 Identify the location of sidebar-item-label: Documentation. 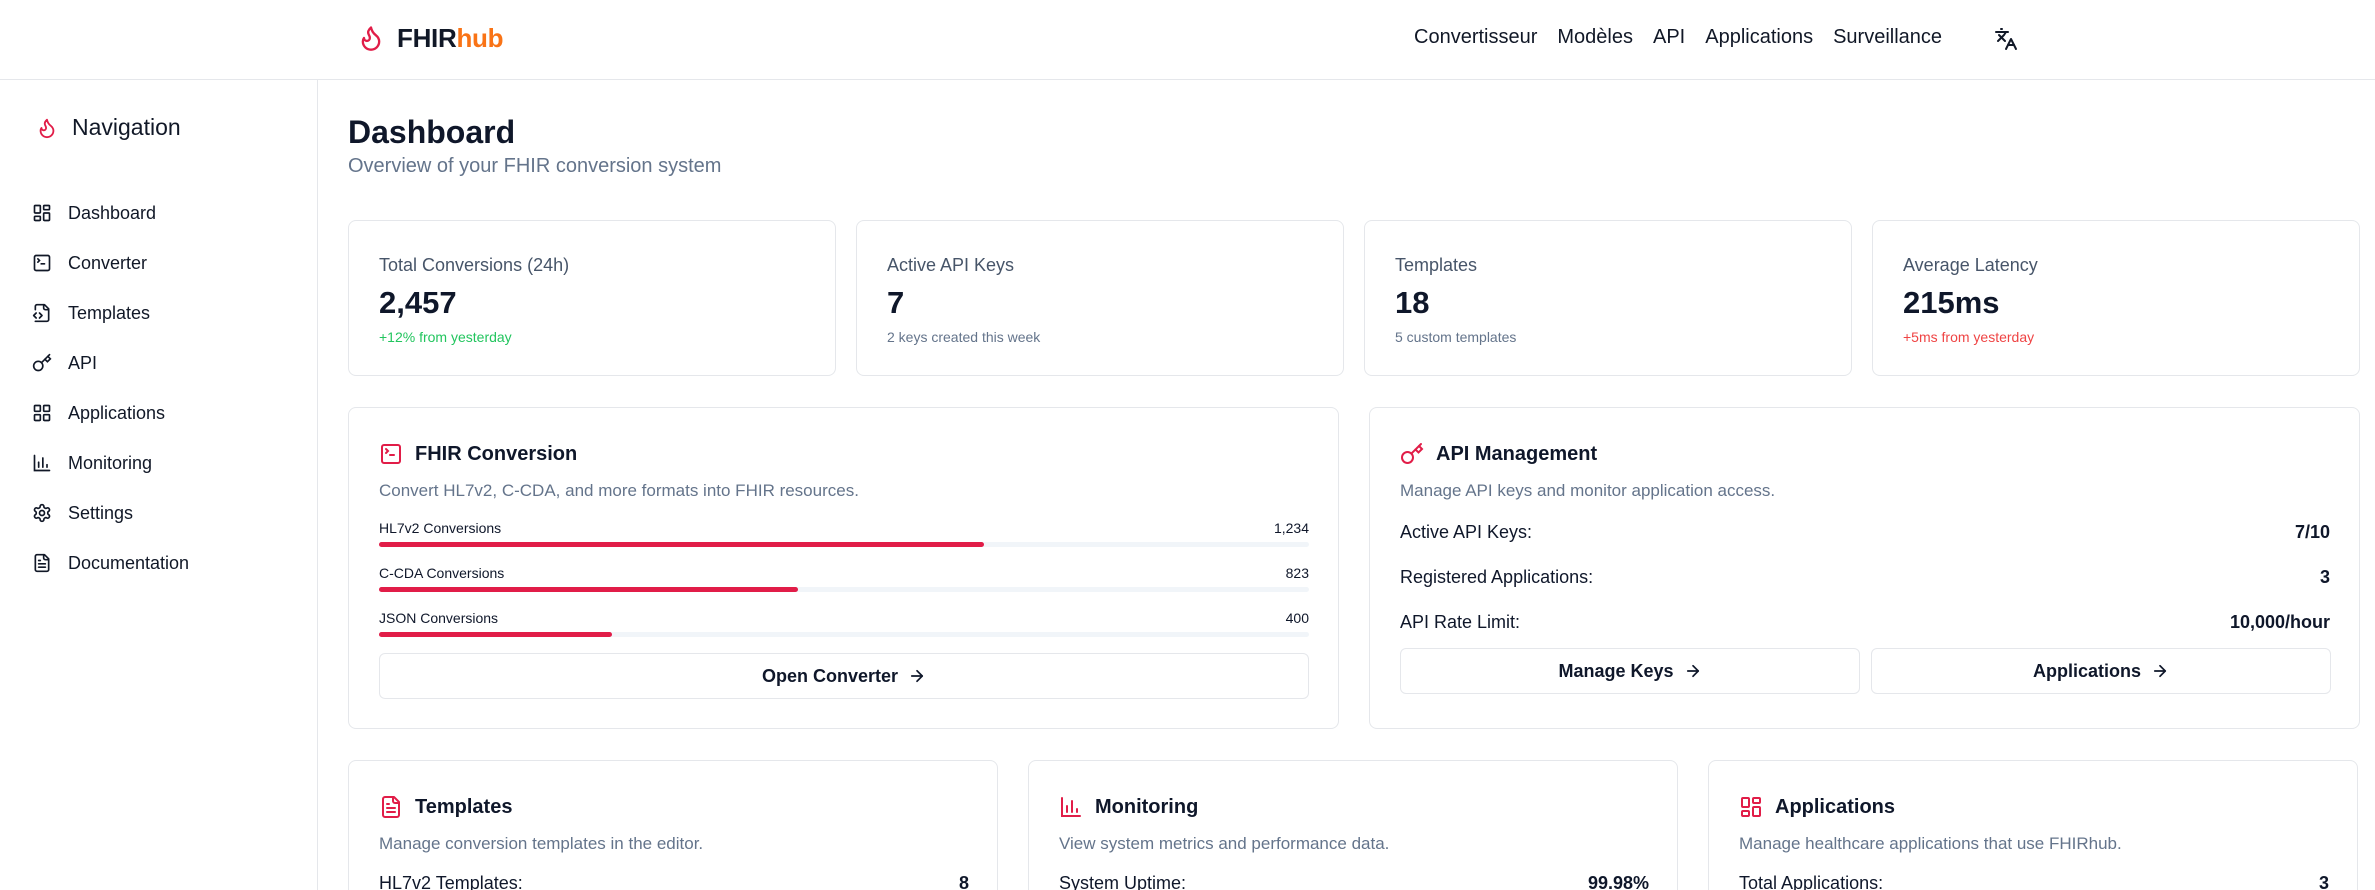
(129, 562).